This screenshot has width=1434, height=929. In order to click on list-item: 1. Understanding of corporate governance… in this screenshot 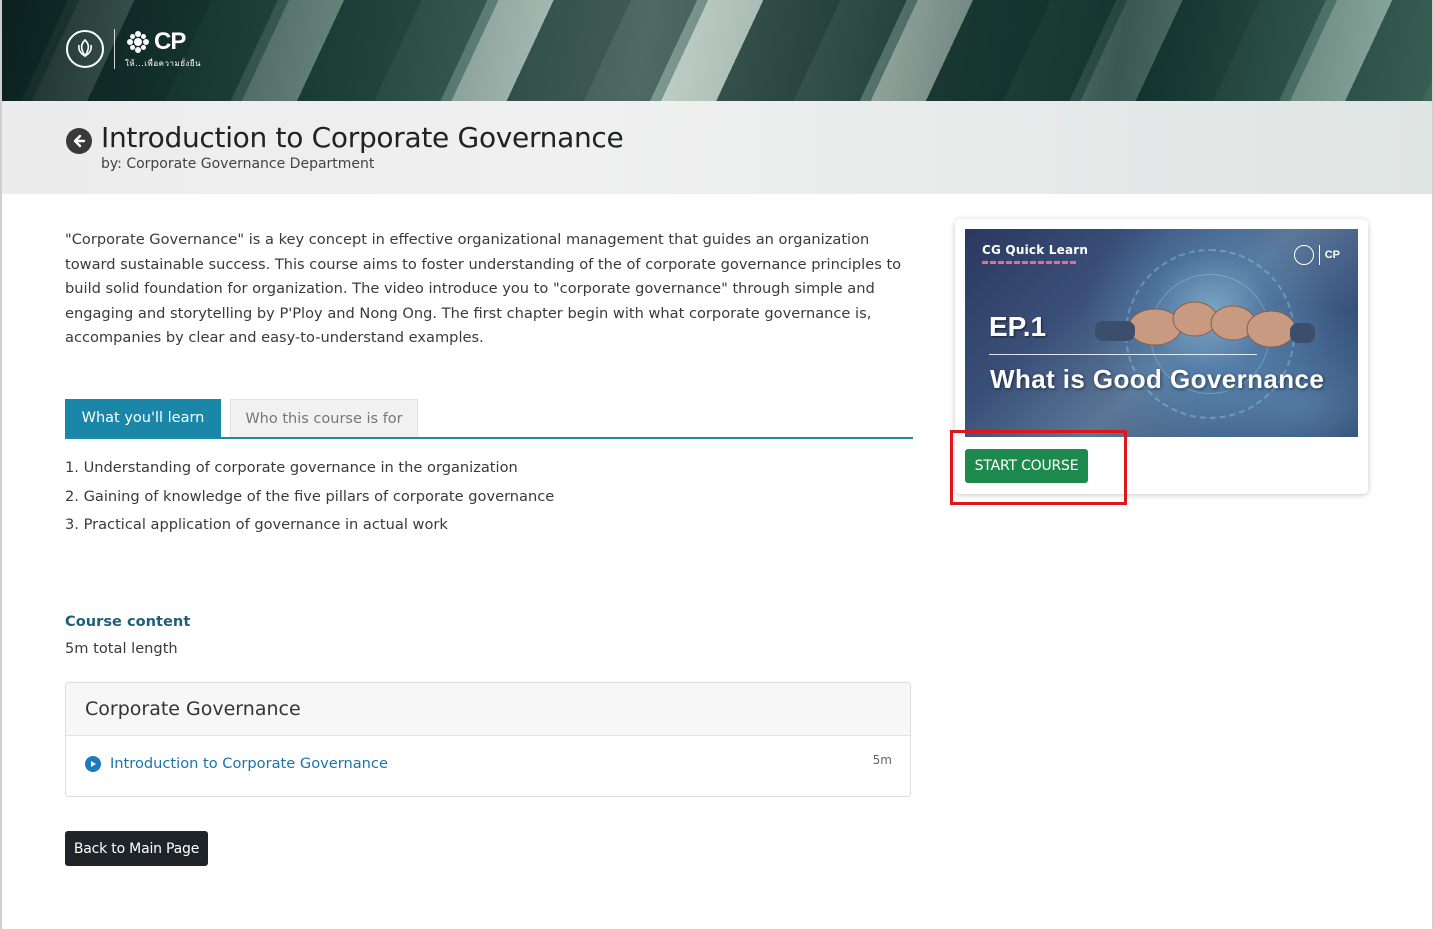, I will do `click(291, 467)`.